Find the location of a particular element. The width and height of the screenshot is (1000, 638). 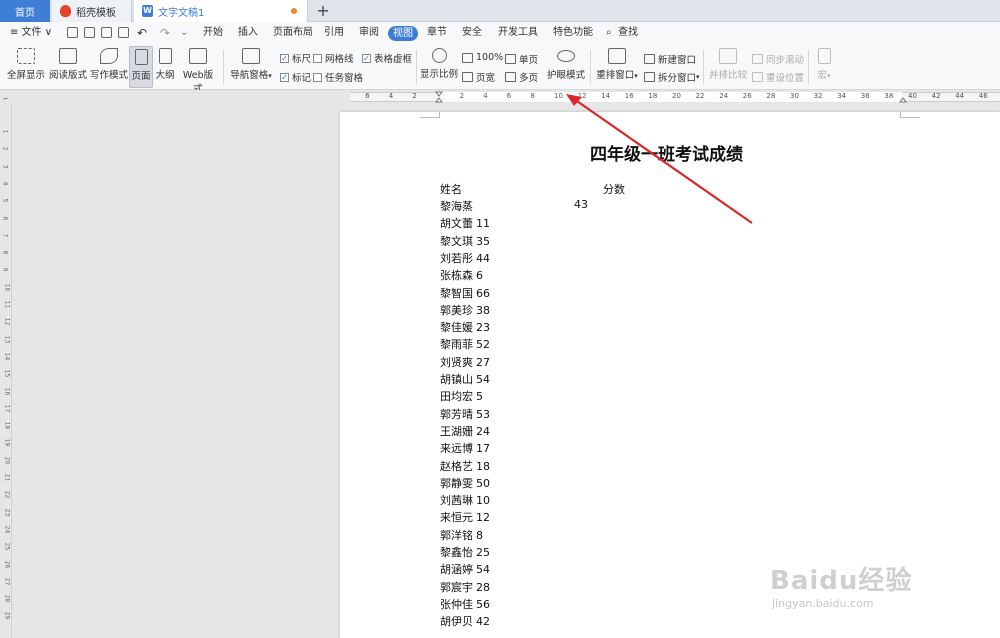

list-item: 郭洋铭 8 is located at coordinates (461, 535).